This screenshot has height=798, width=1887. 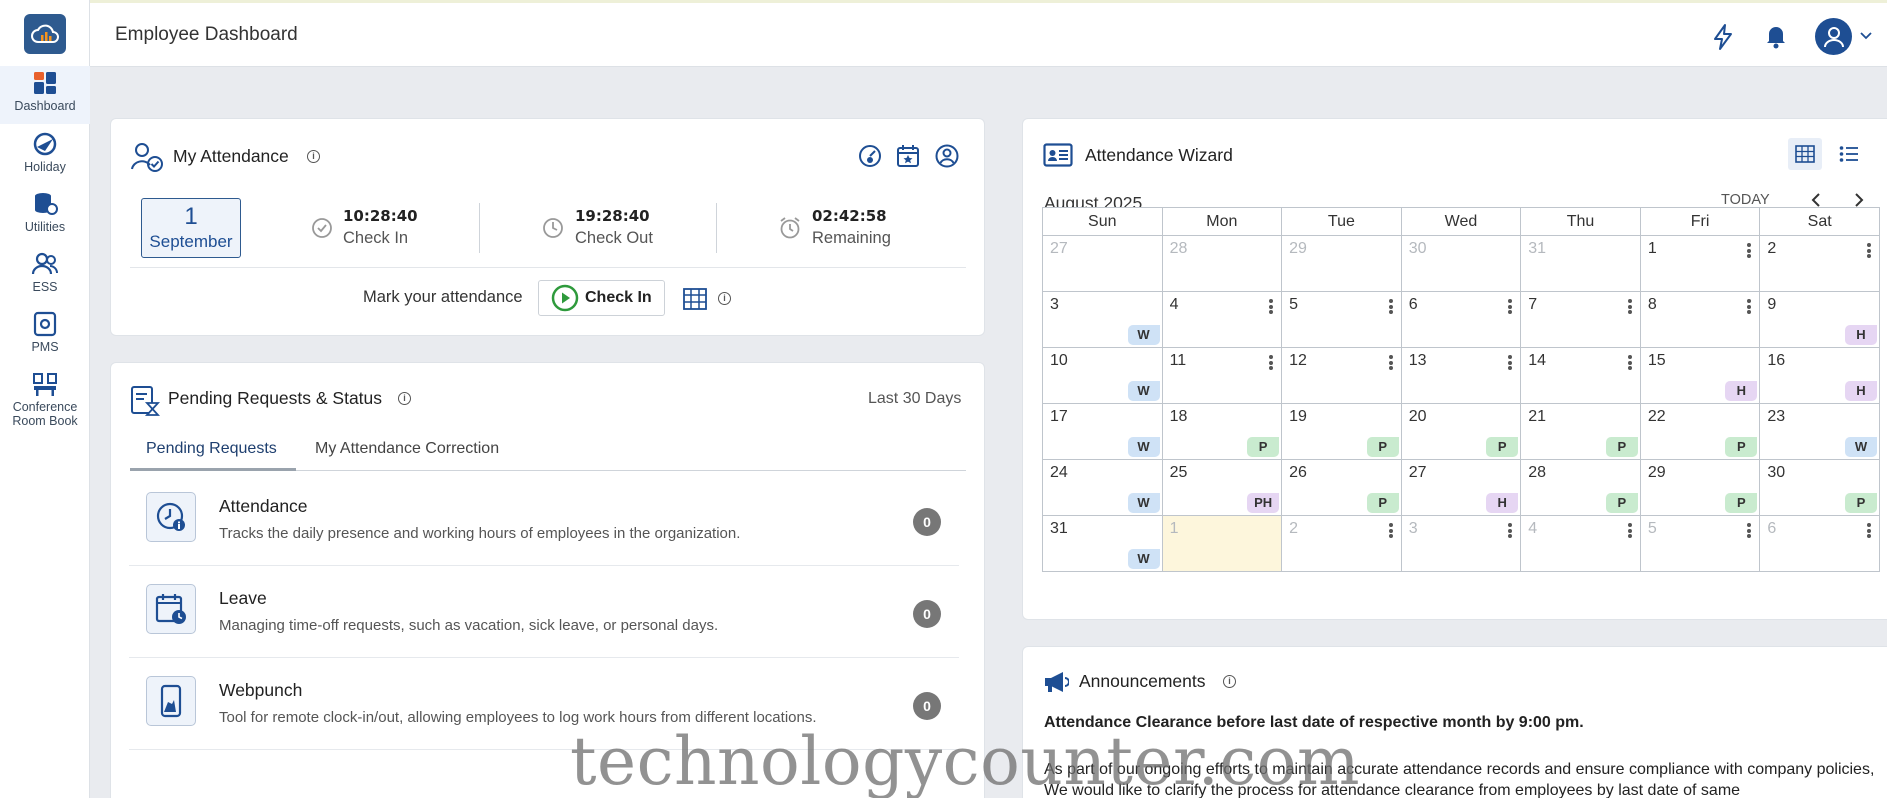 What do you see at coordinates (1102, 543) in the screenshot?
I see `calendar-day-cell: 31 W` at bounding box center [1102, 543].